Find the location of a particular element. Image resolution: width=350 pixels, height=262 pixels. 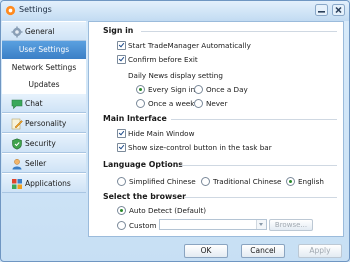

person-icon is located at coordinates (17, 164).